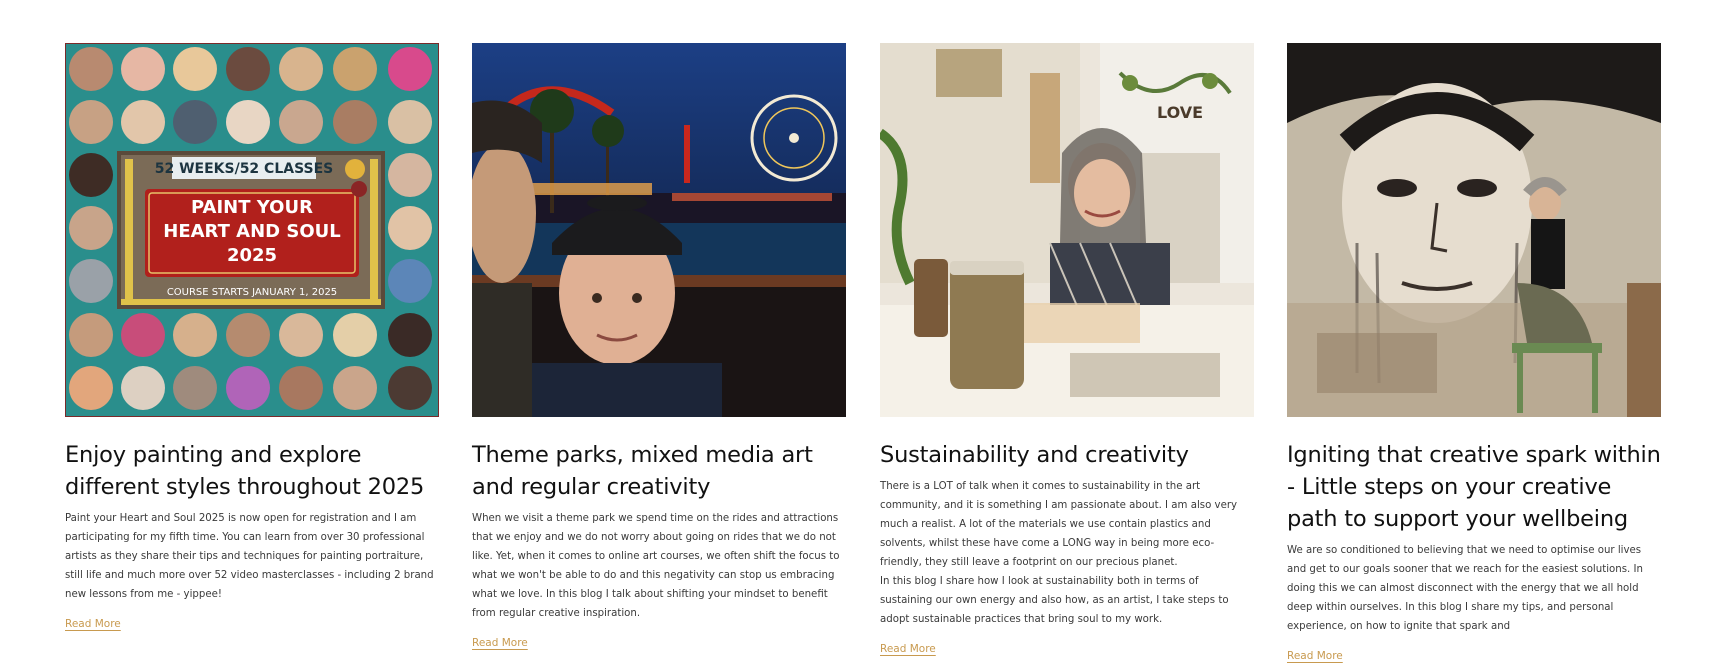 This screenshot has height=664, width=1726. I want to click on poster-line-1: PAINT YOUR, so click(252, 207).